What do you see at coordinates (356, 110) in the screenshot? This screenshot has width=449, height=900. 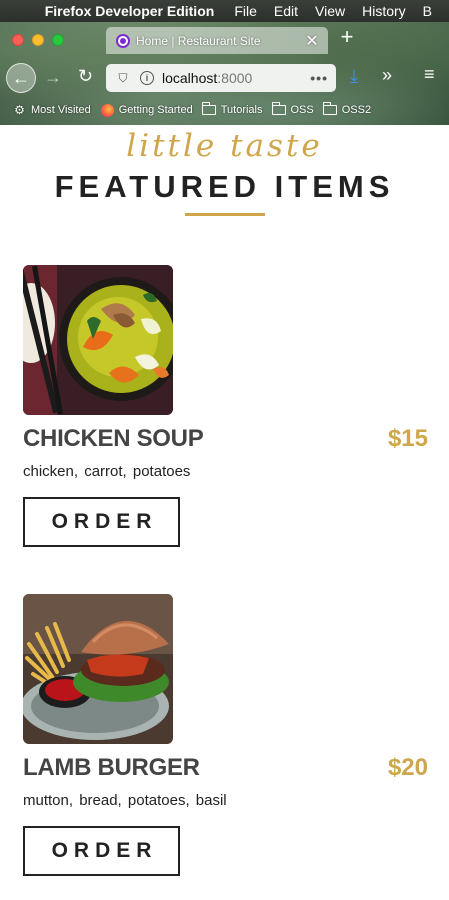 I see `bookmark-label: OSS2` at bounding box center [356, 110].